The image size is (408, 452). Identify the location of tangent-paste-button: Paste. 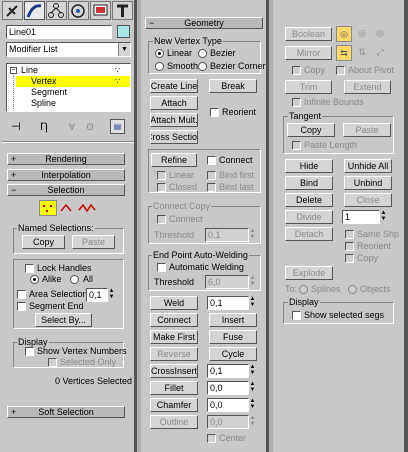
(367, 130).